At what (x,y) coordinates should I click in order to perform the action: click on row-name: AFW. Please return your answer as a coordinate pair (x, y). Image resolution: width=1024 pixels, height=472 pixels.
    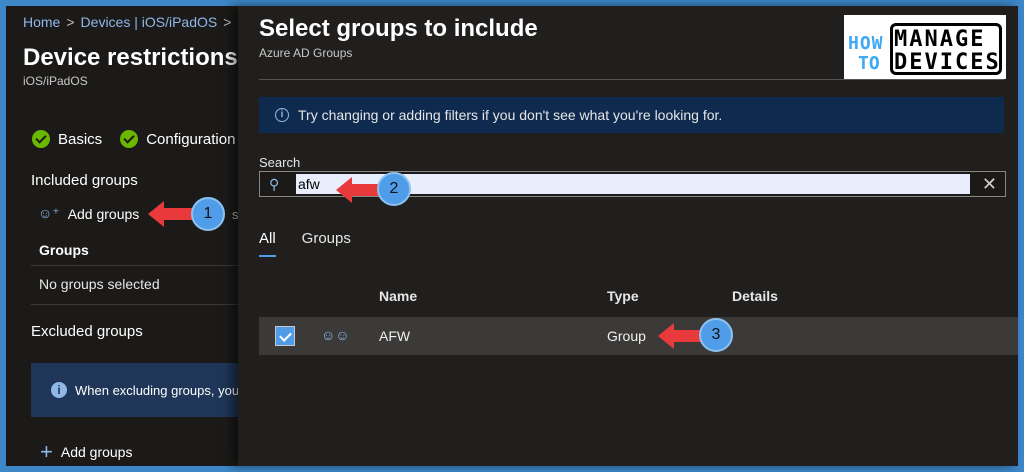
    Looking at the image, I should click on (395, 336).